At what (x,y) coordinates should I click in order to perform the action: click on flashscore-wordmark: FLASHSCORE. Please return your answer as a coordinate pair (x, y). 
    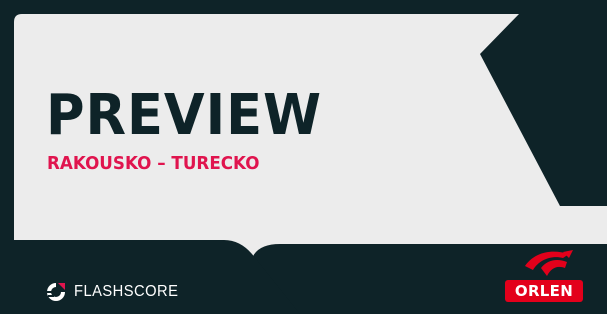
    Looking at the image, I should click on (126, 291).